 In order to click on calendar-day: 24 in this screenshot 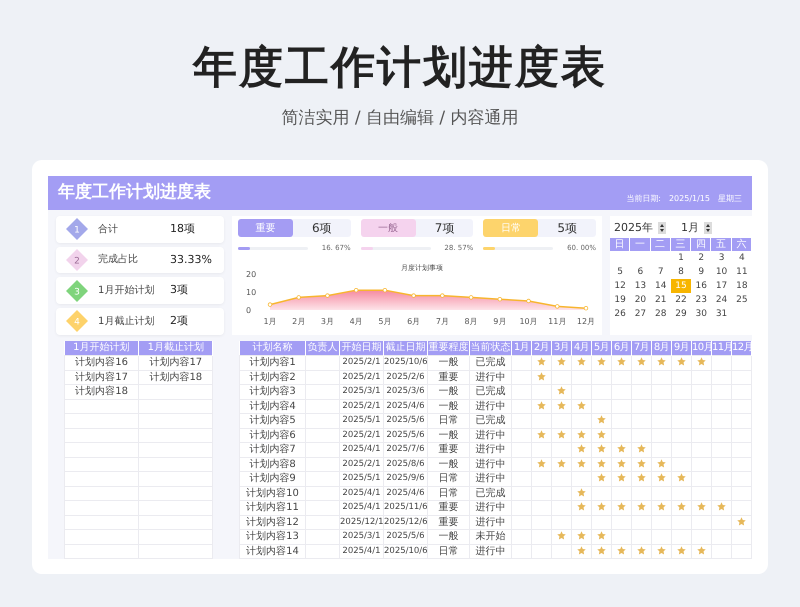, I will do `click(721, 300)`.